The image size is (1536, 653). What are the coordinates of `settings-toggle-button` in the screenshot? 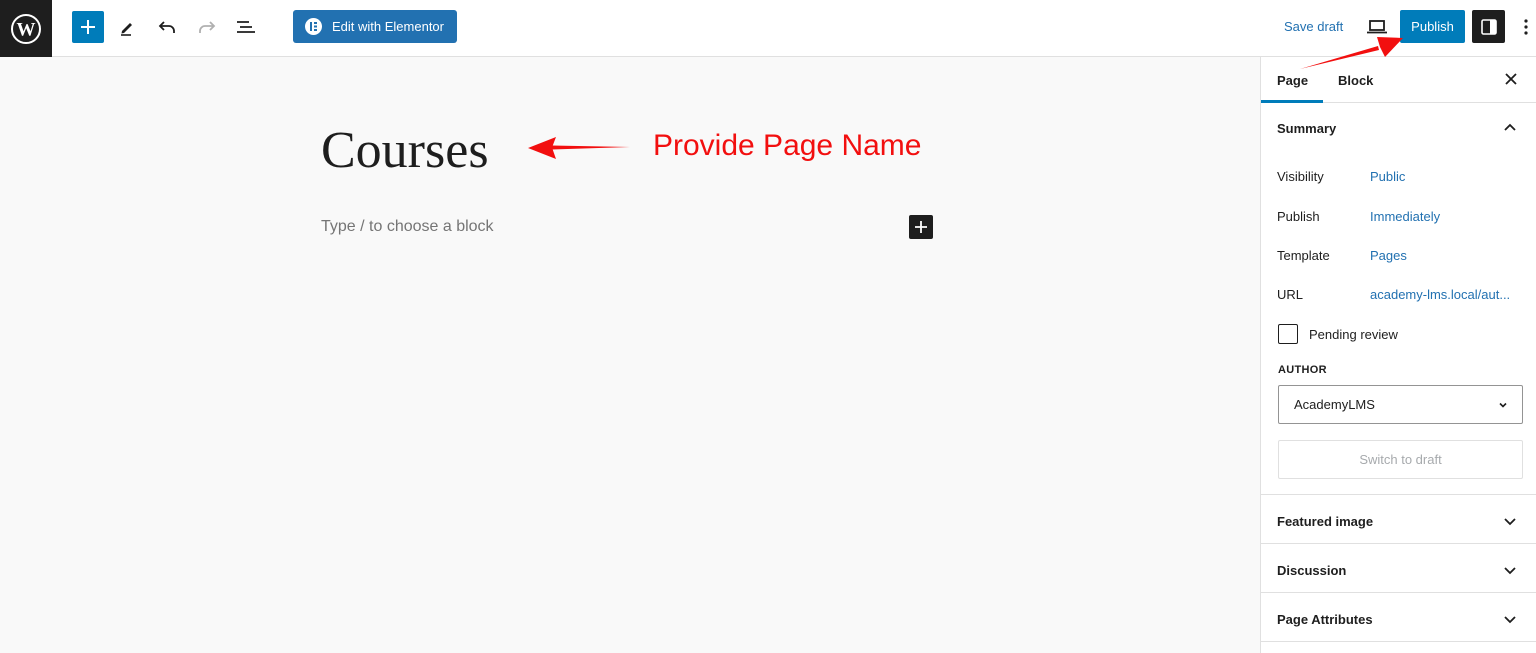 It's located at (1488, 26).